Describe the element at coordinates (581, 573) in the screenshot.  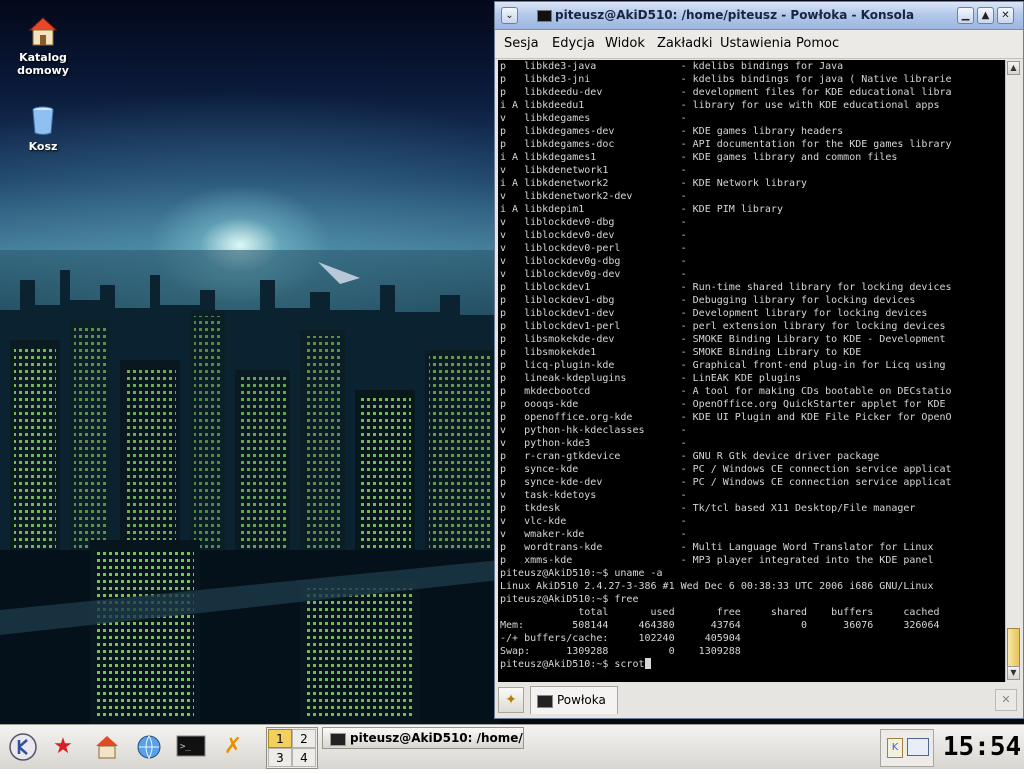
I see `terminal-line: piteusz@AkiD510:~$ uname -a` at that location.